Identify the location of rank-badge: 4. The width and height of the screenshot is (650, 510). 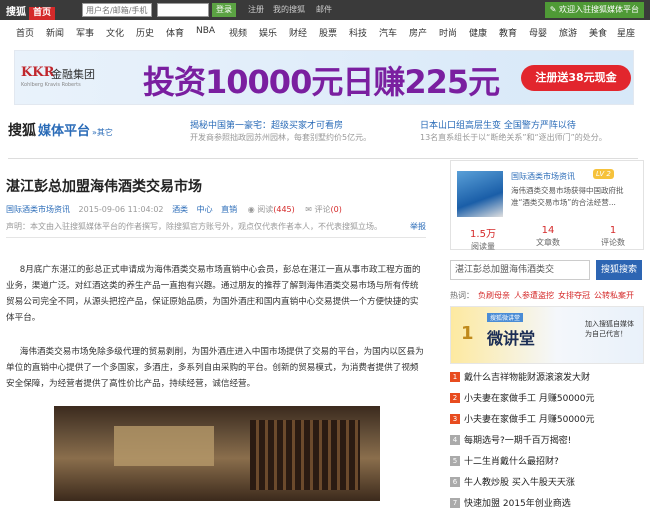
(455, 440).